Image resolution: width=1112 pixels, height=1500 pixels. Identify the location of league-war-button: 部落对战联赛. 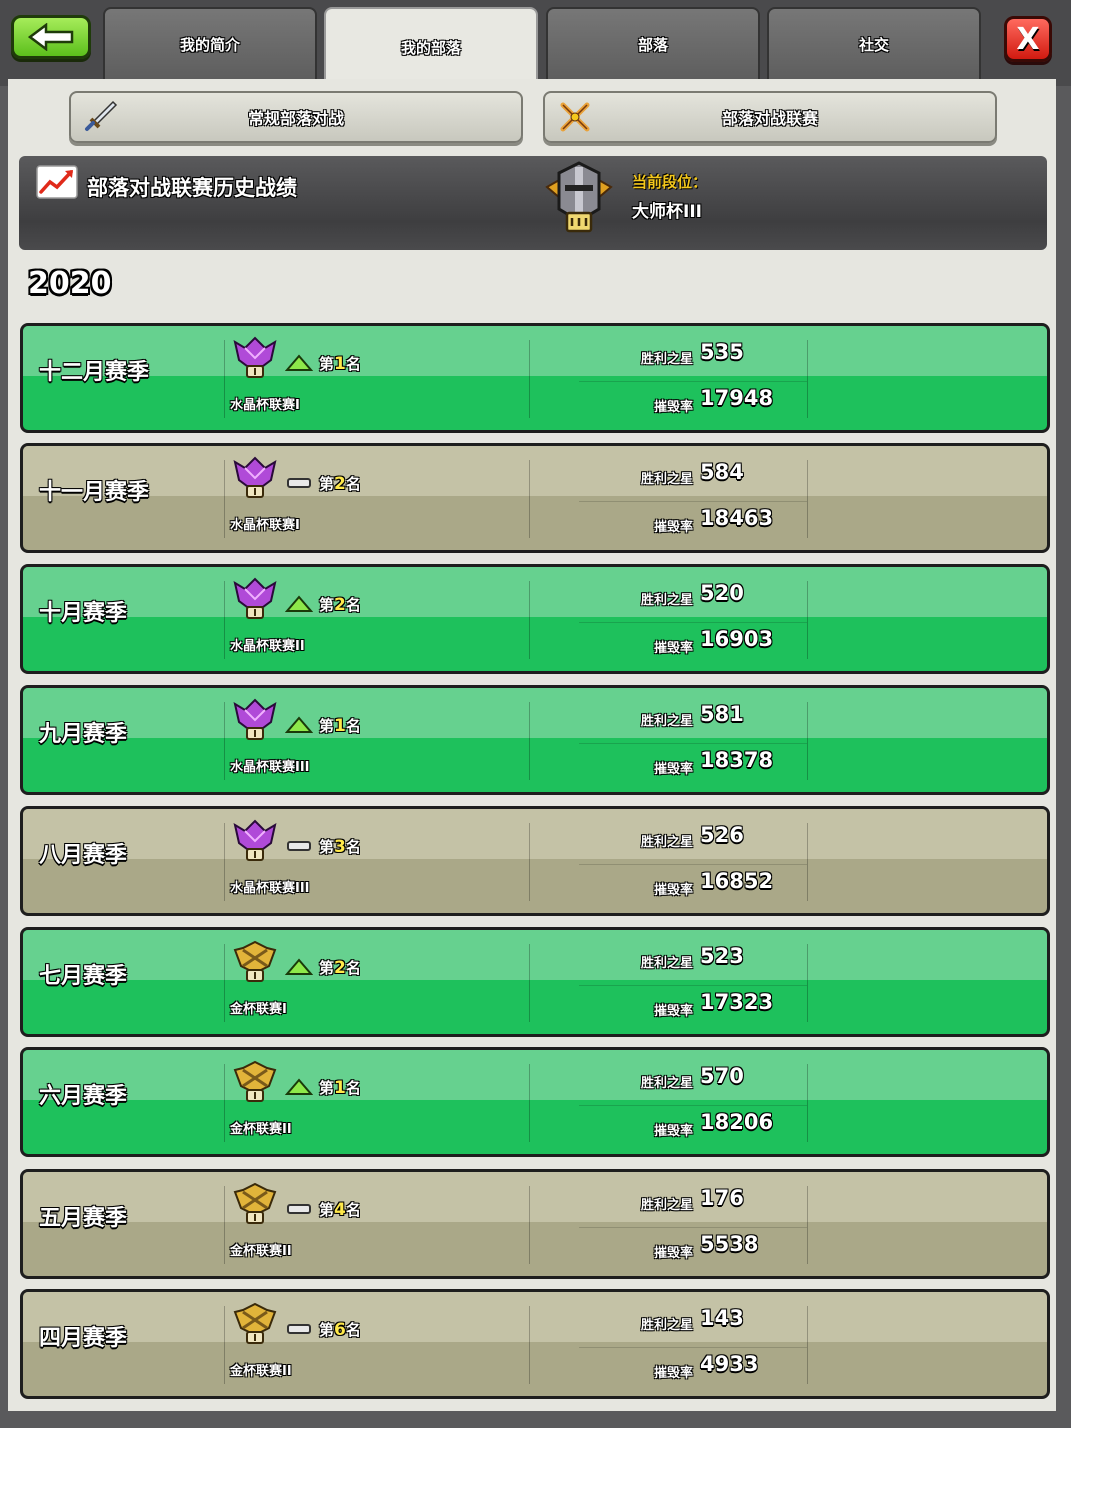
(770, 117).